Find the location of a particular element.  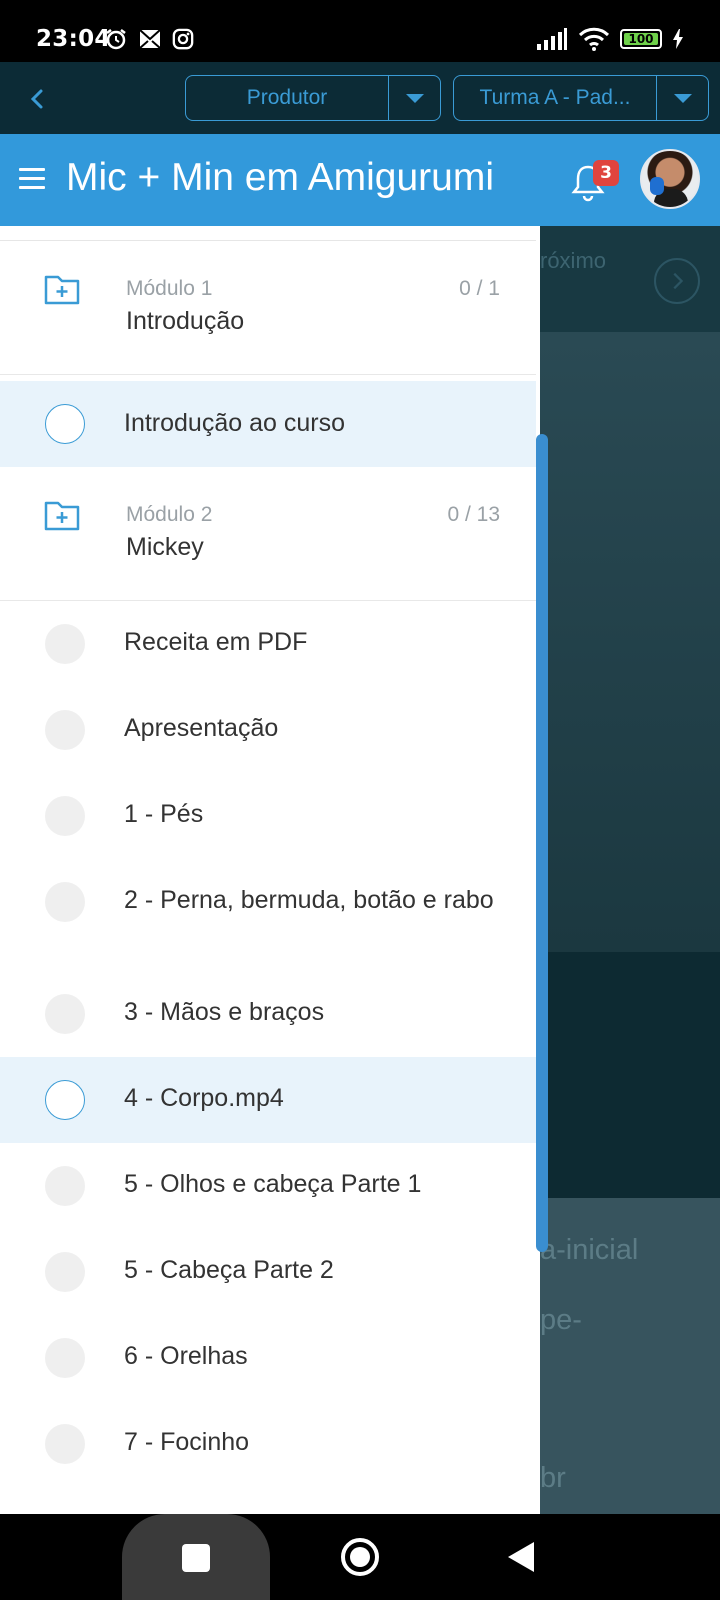

system-nav-bar is located at coordinates (360, 1557).